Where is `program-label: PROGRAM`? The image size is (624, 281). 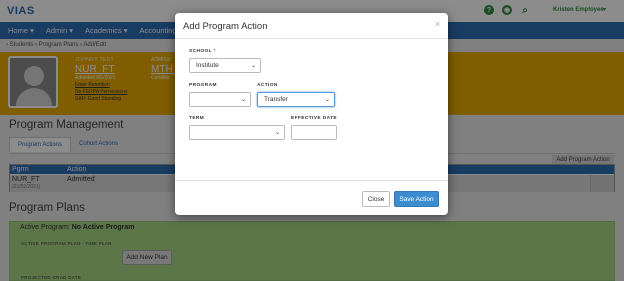
program-label: PROGRAM is located at coordinates (203, 85).